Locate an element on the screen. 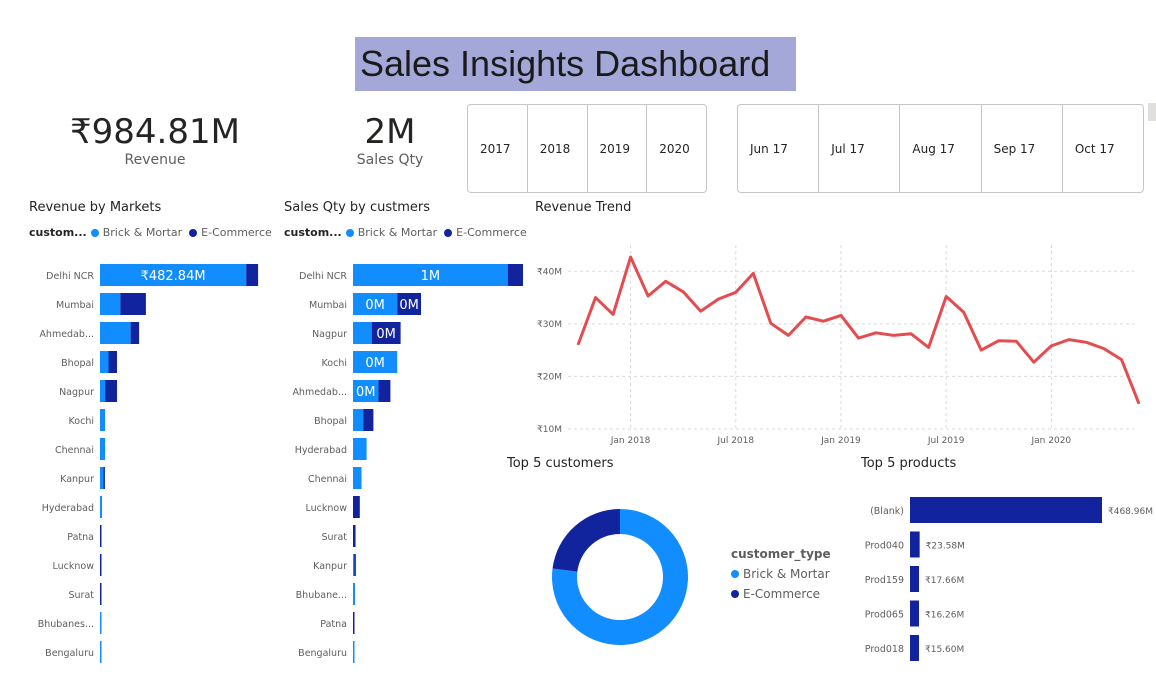 The height and width of the screenshot is (681, 1156). year-slicer: 2017 2018 2019 2020 is located at coordinates (587, 148).